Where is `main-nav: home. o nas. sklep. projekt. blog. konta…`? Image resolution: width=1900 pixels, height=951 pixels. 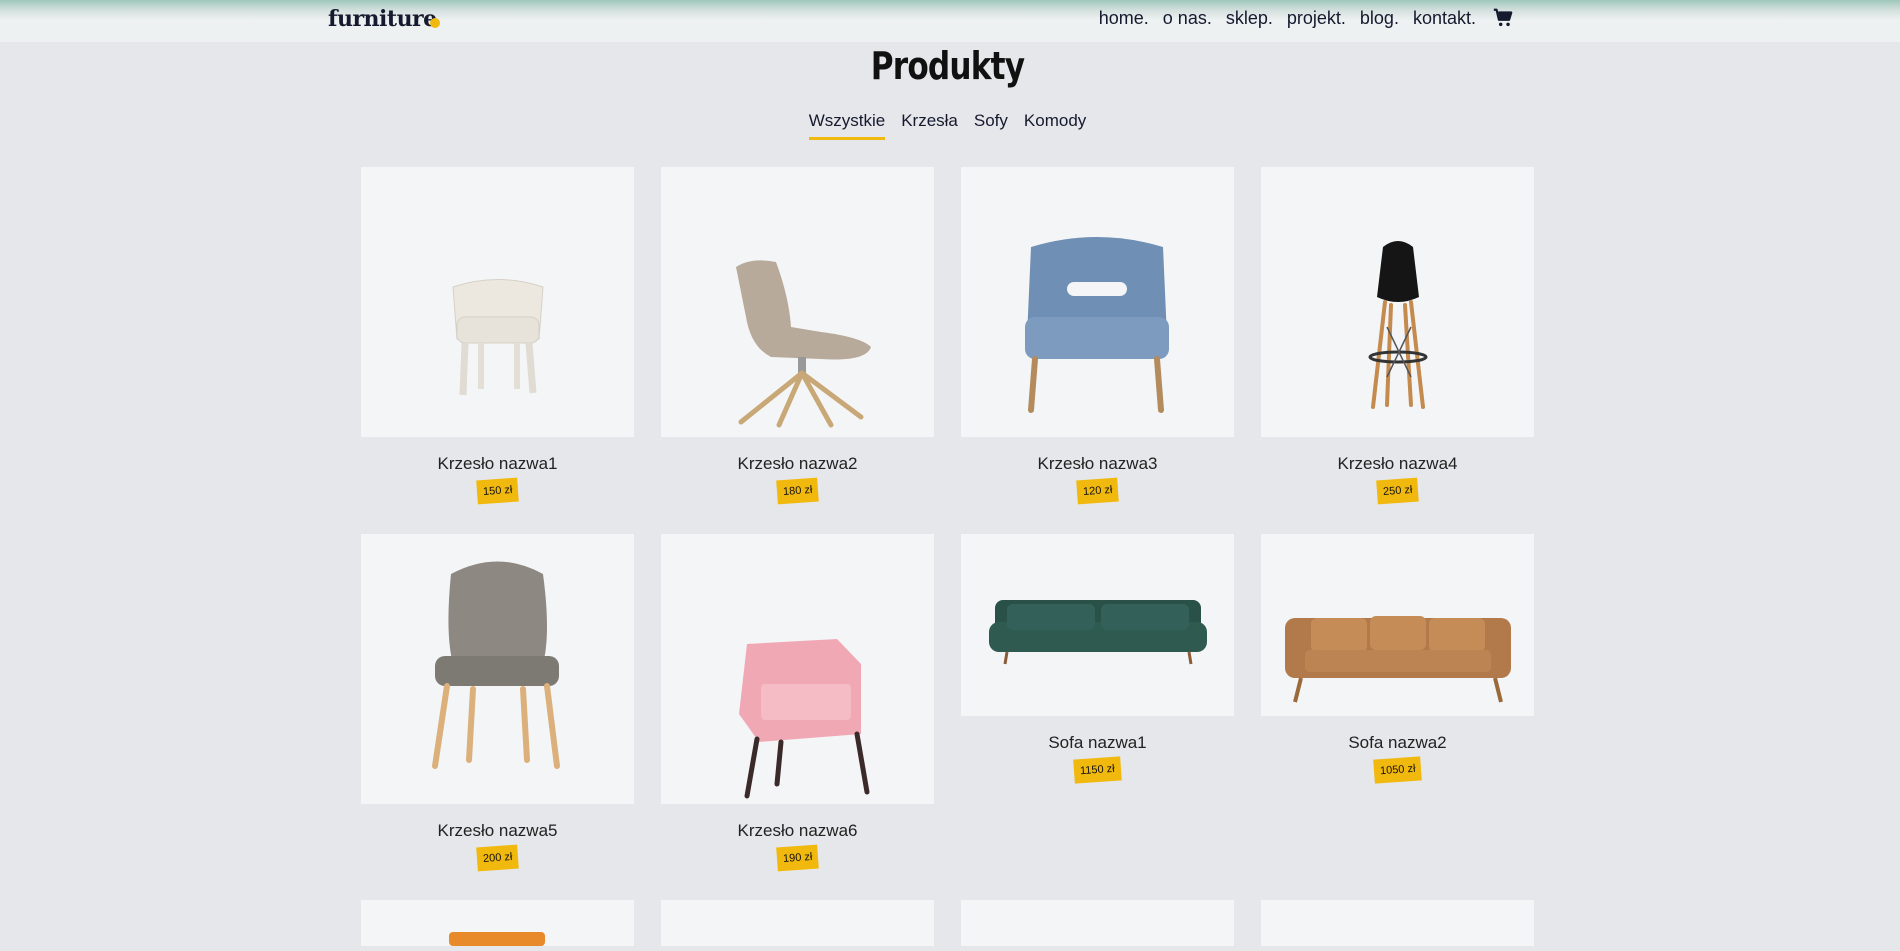
main-nav: home. o nas. sklep. projekt. blog. konta… is located at coordinates (1306, 18).